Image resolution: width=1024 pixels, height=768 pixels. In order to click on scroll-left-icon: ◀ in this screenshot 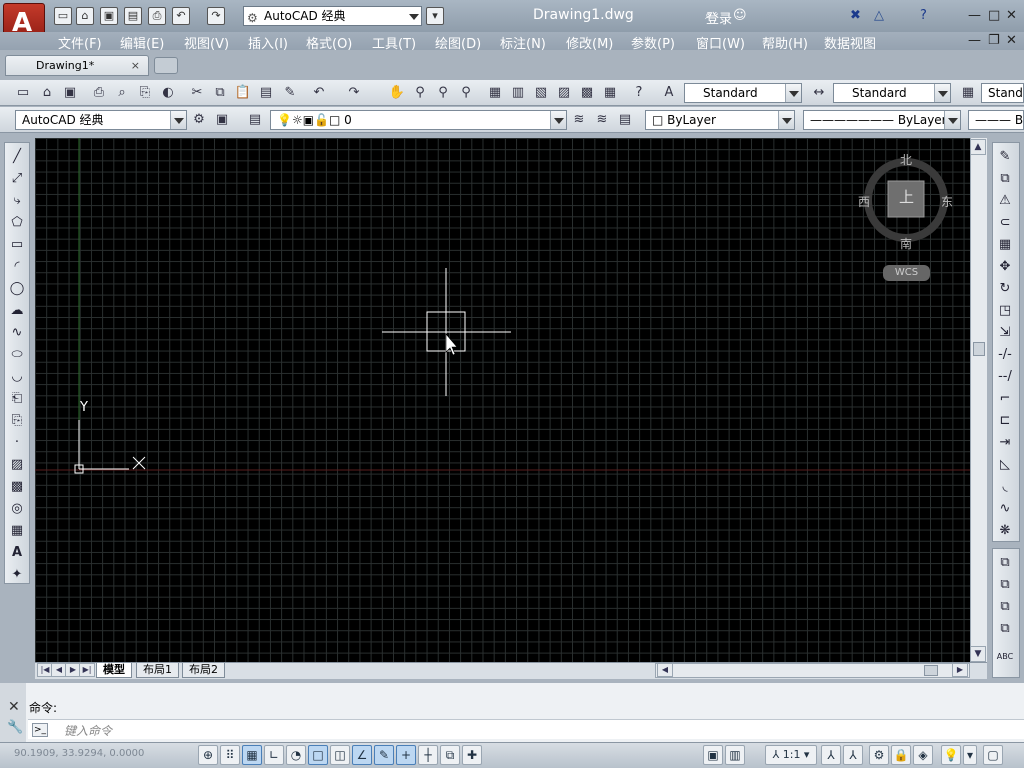, I will do `click(665, 670)`.